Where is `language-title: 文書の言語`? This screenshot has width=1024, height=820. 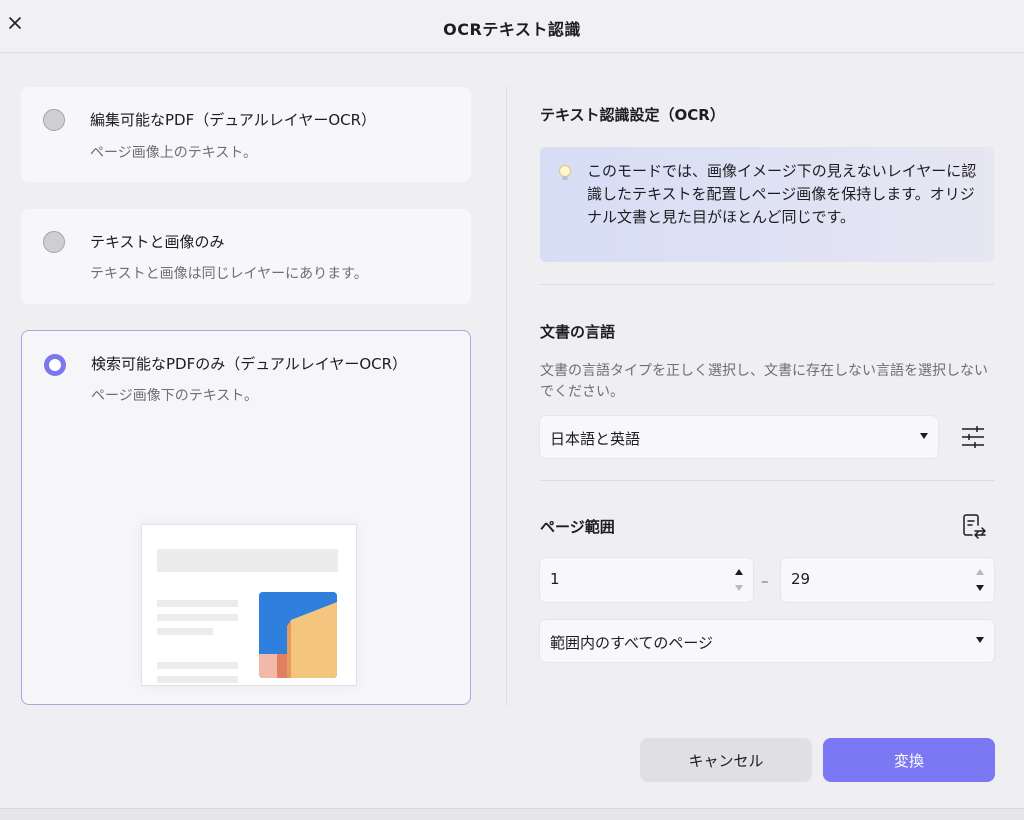
language-title: 文書の言語 is located at coordinates (578, 332).